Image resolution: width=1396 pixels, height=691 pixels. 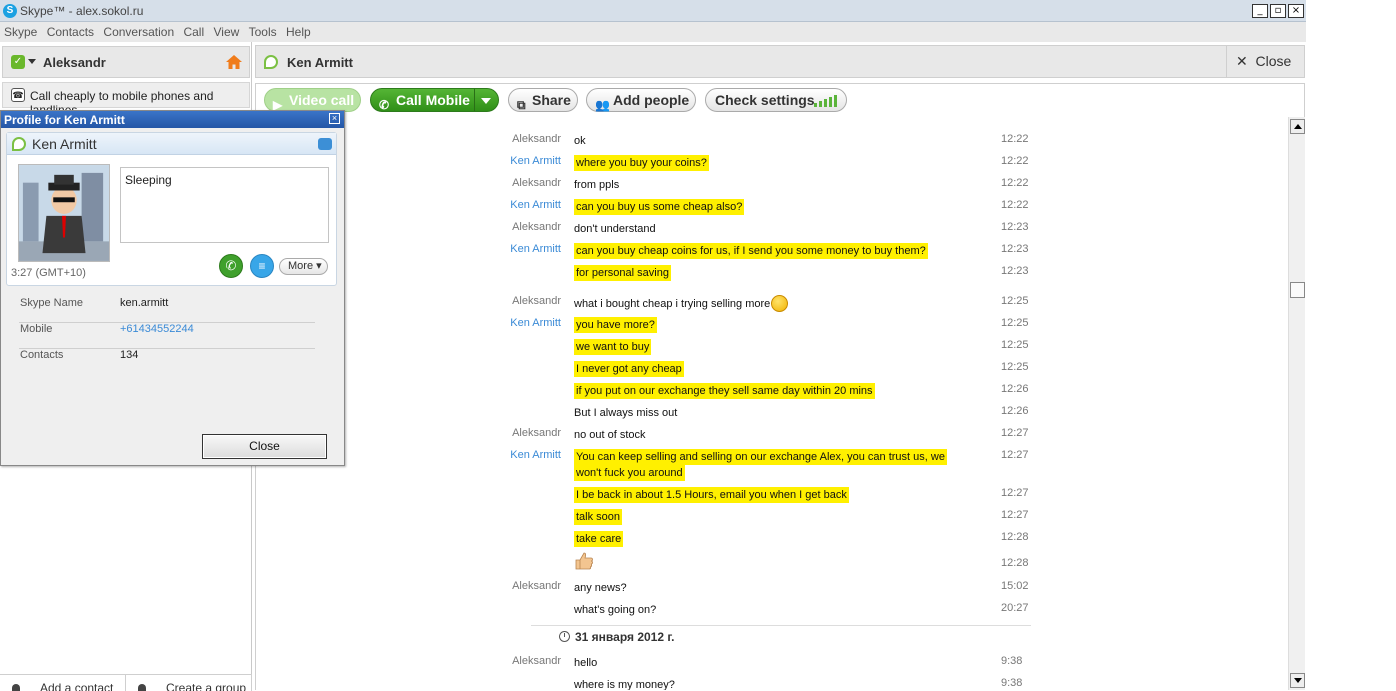 What do you see at coordinates (615, 325) in the screenshot?
I see `message-text: you have more?` at bounding box center [615, 325].